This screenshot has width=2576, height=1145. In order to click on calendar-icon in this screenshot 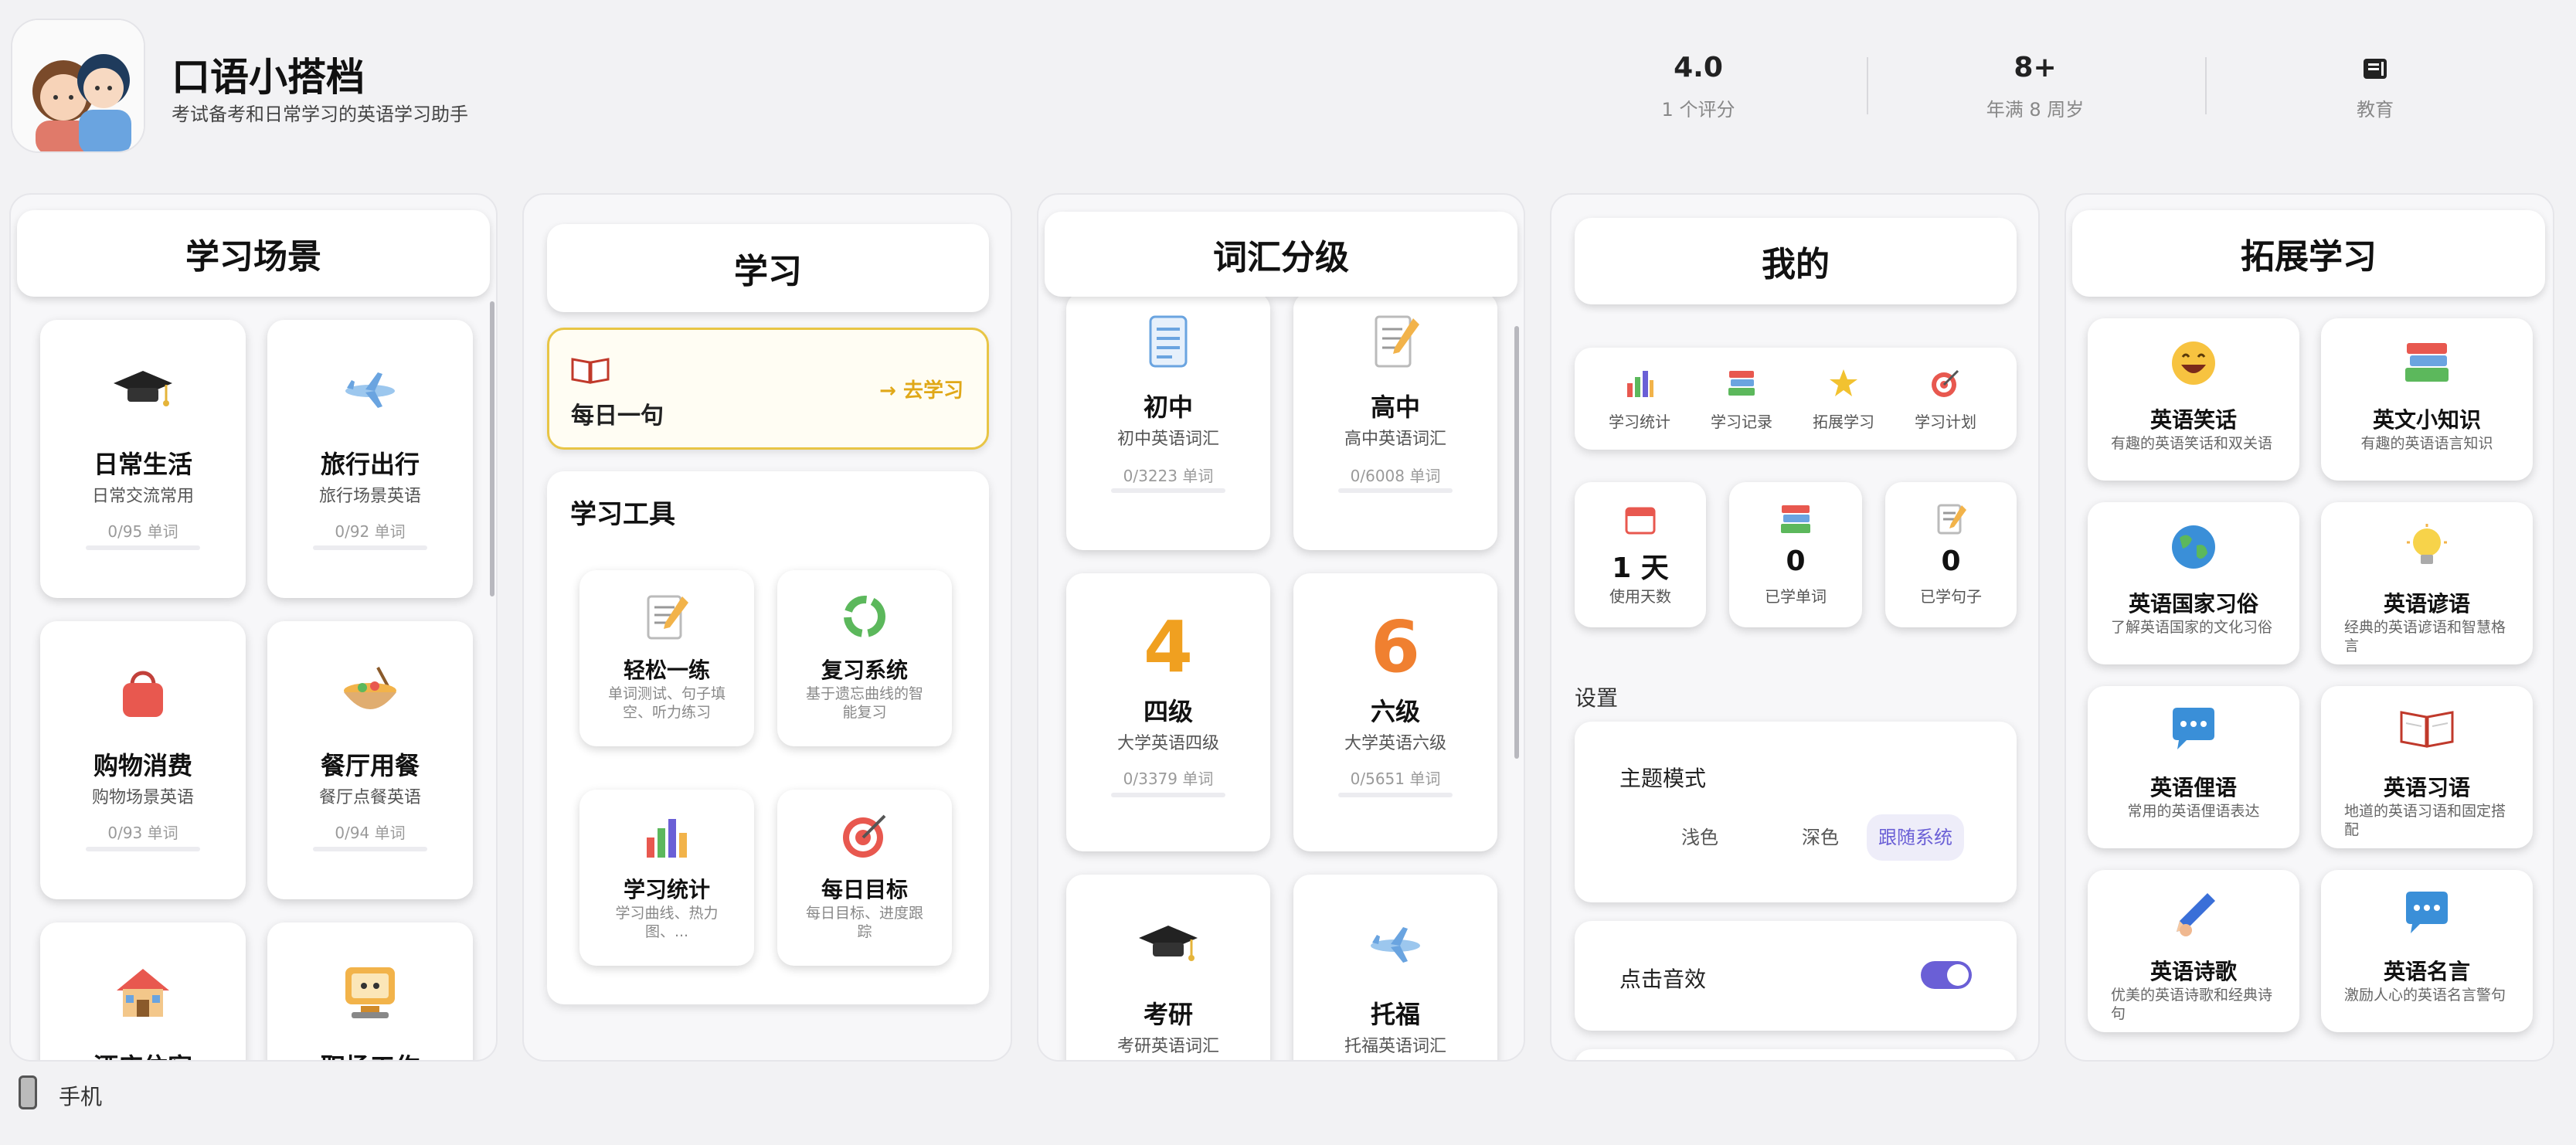, I will do `click(1640, 519)`.